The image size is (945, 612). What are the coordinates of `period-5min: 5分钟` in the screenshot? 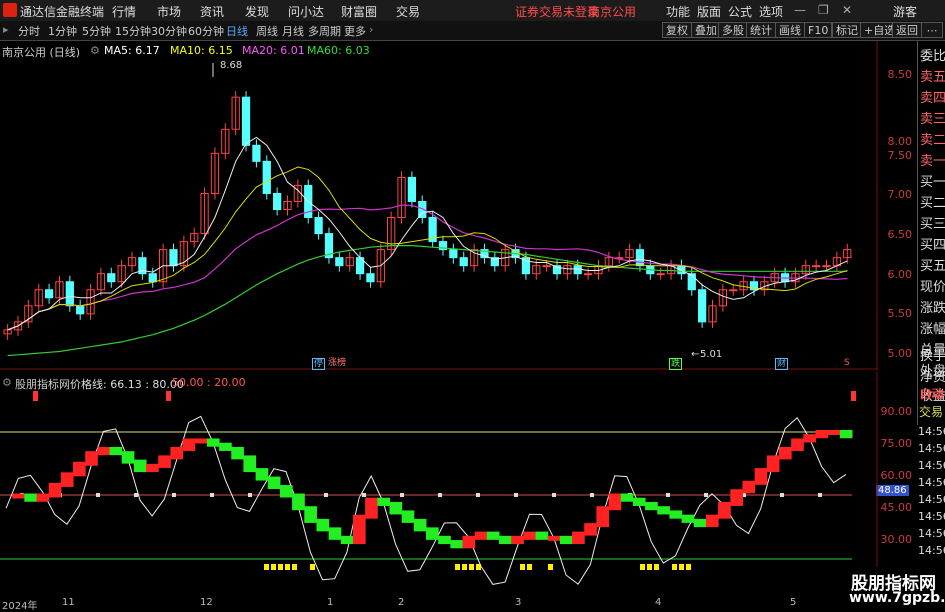 It's located at (96, 31).